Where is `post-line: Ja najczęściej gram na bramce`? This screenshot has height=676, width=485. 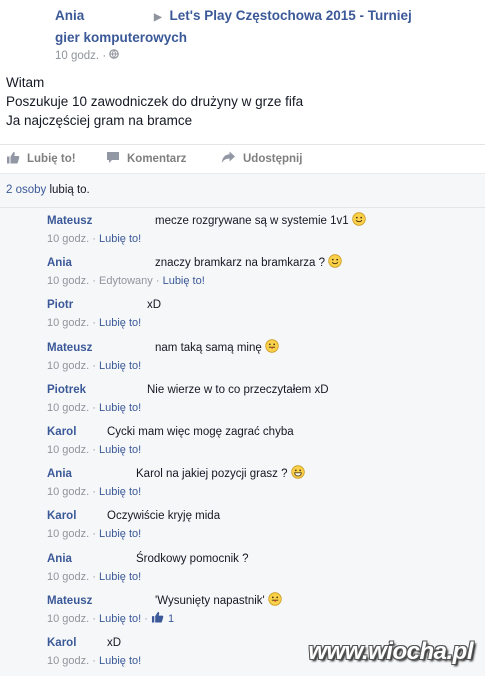 post-line: Ja najczęściej gram na bramce is located at coordinates (99, 120).